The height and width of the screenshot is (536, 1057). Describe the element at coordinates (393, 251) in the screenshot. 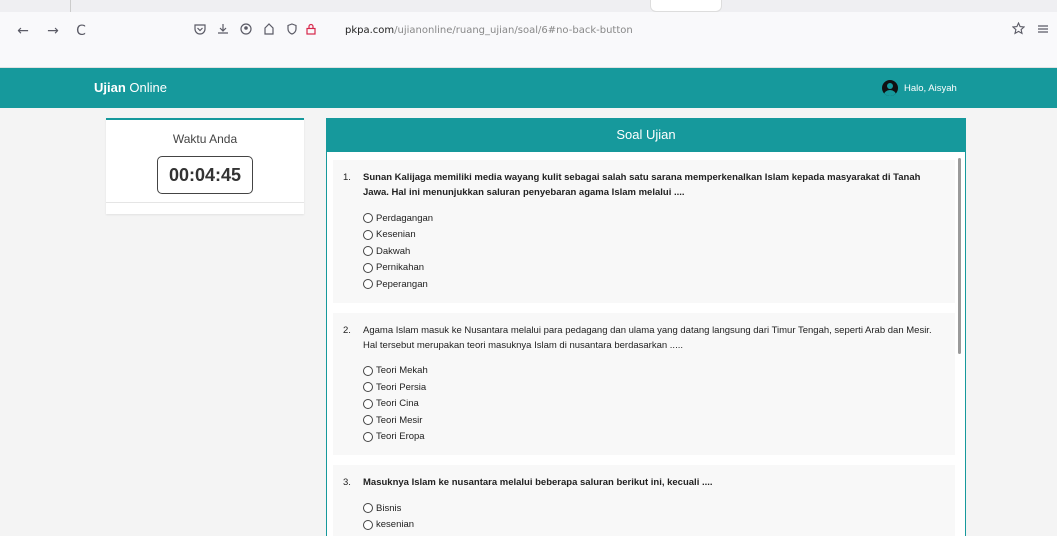

I see `answer-option-label: Dakwah` at that location.